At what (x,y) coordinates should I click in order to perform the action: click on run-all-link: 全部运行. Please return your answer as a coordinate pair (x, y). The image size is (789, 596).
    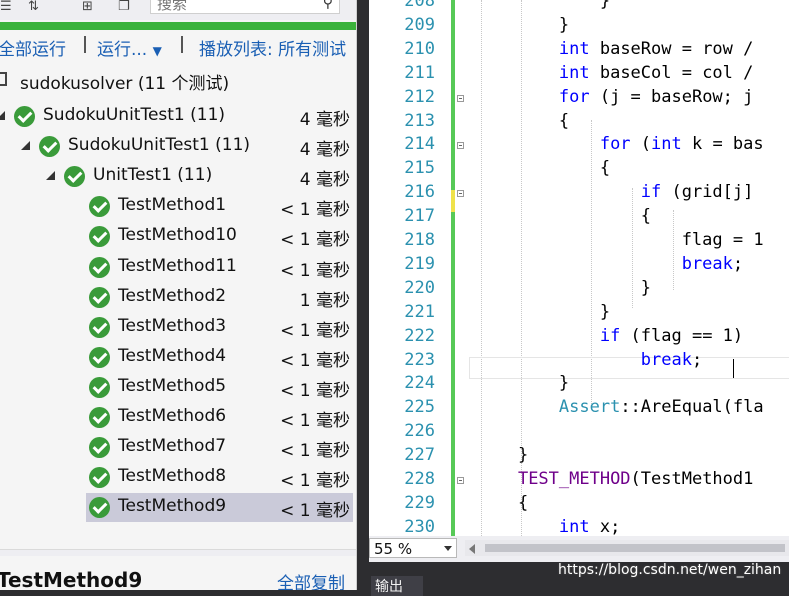
    Looking at the image, I should click on (33, 47).